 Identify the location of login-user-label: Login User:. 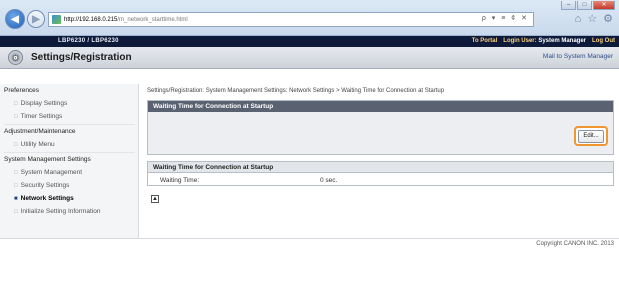
(520, 41).